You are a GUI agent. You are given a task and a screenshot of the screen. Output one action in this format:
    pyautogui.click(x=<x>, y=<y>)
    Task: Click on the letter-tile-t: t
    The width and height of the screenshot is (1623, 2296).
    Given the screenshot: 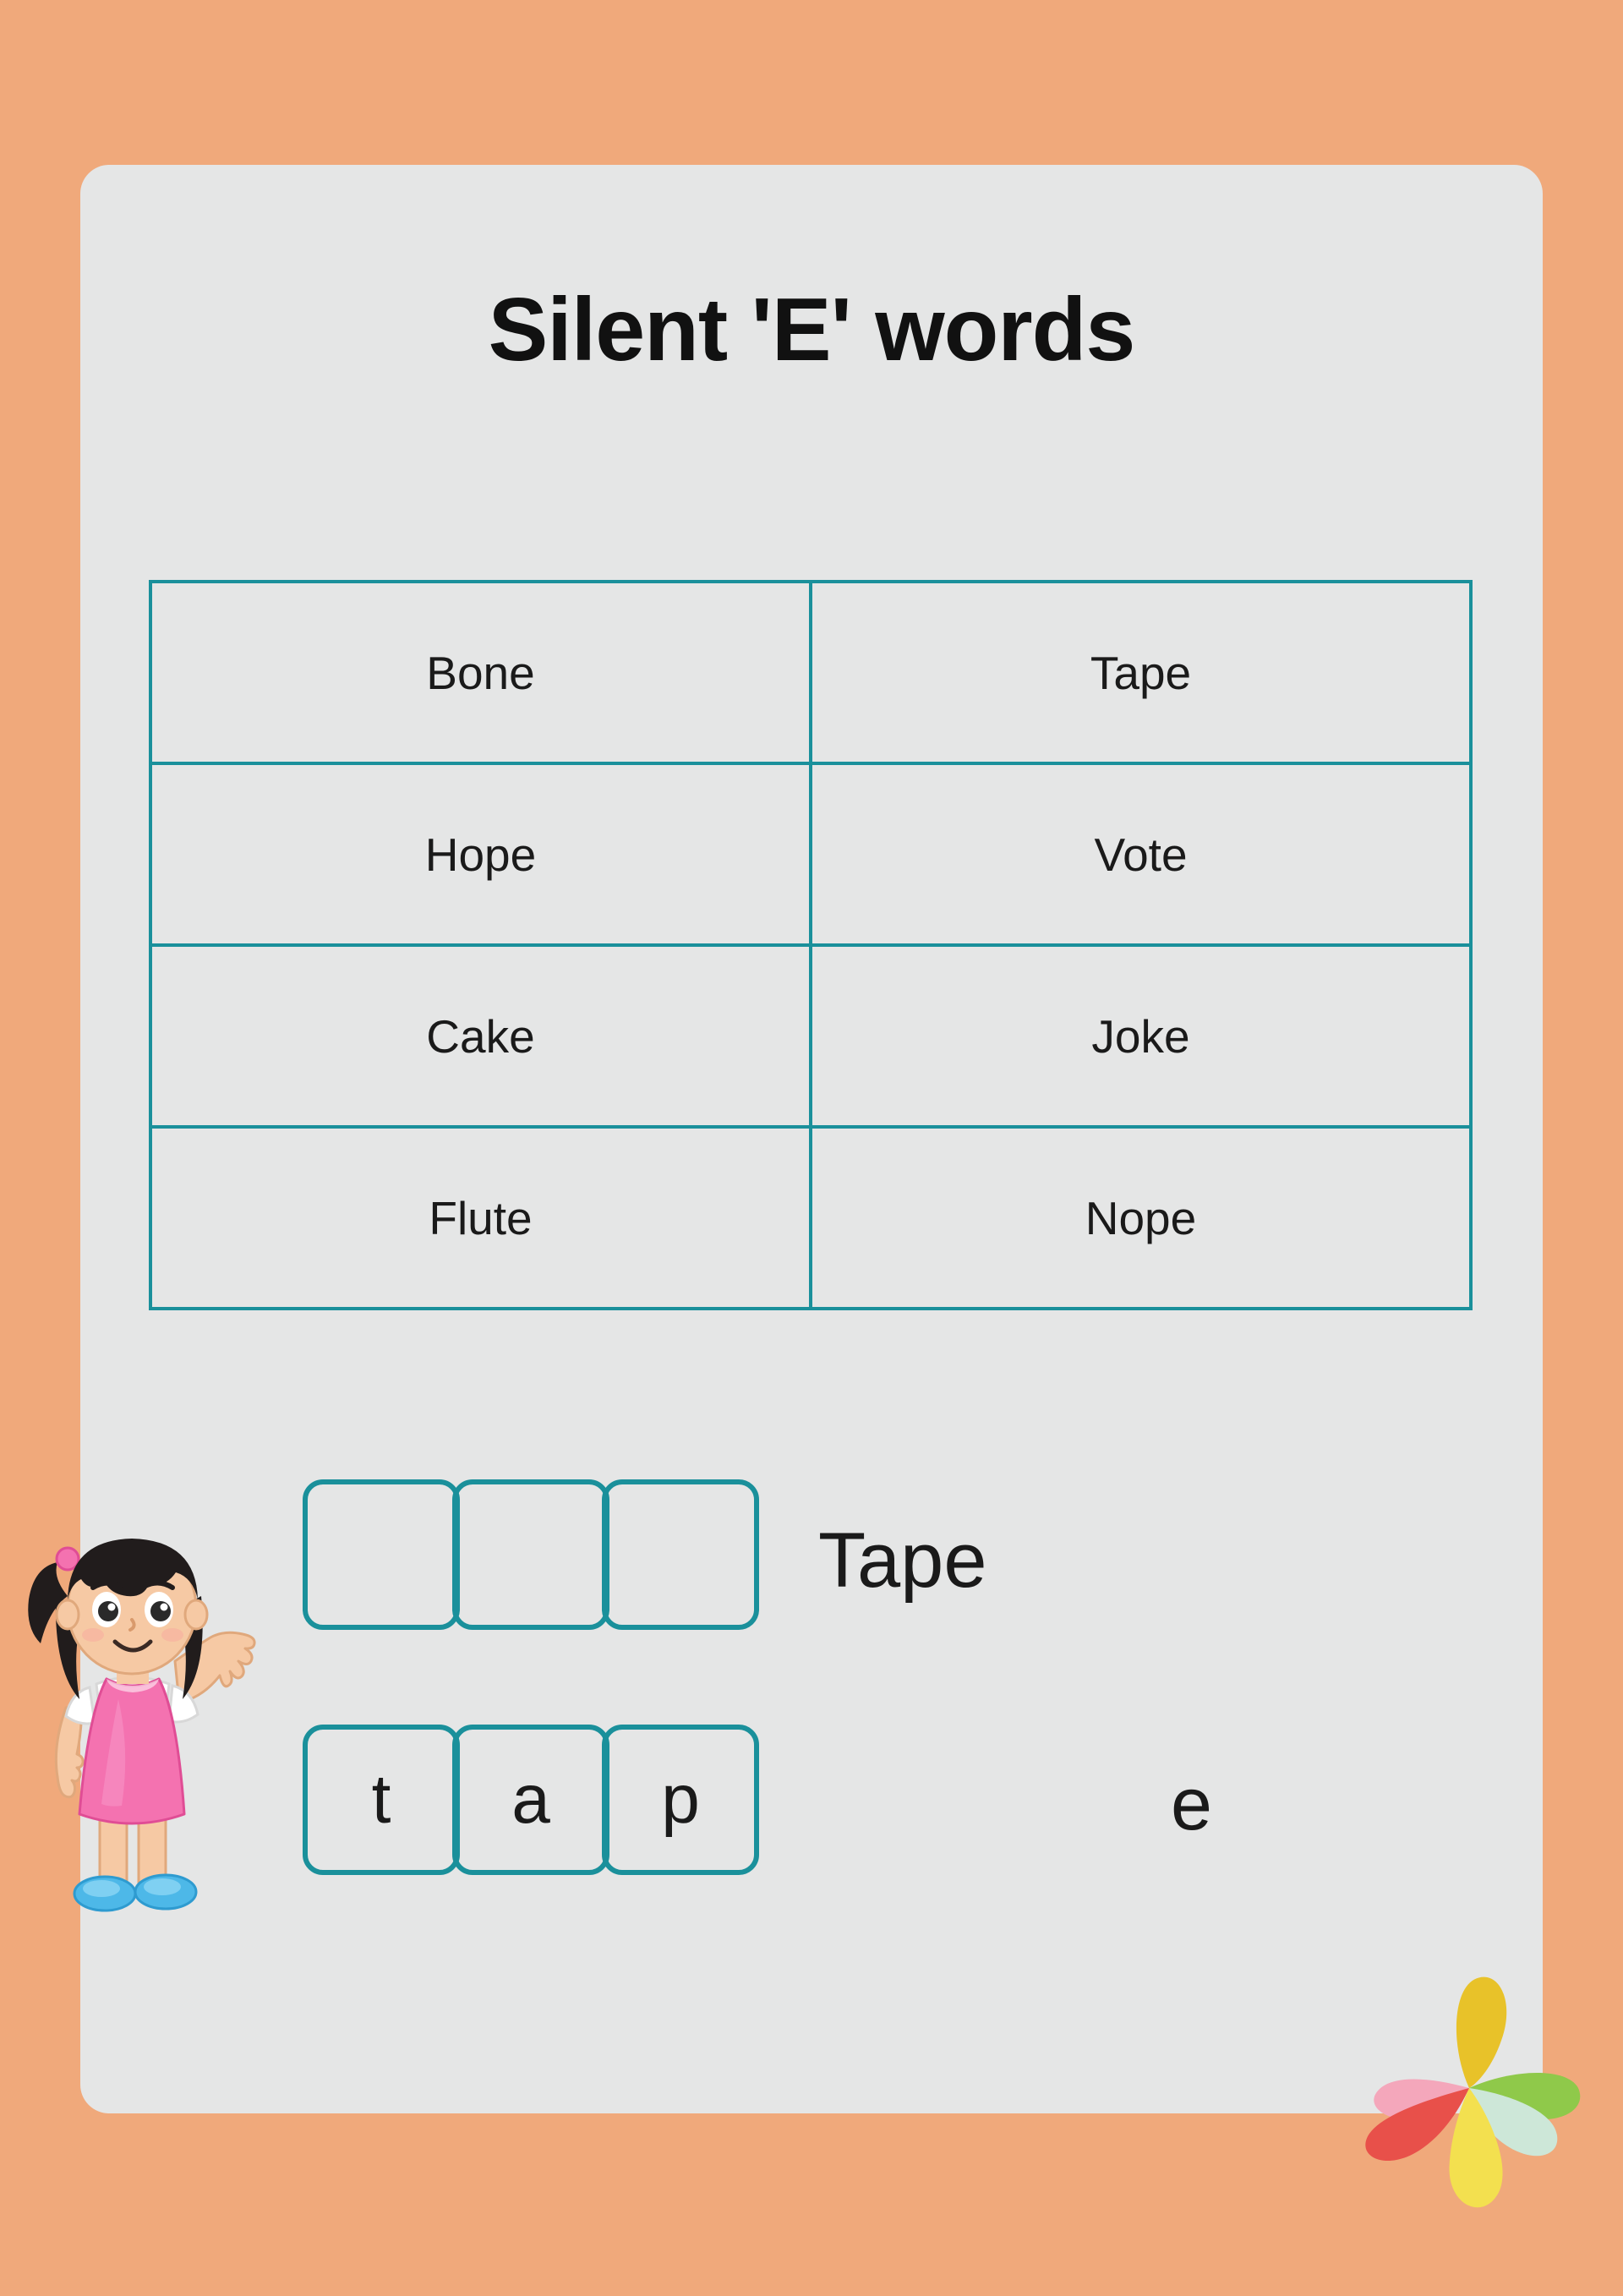 What is the action you would take?
    pyautogui.click(x=382, y=1800)
    